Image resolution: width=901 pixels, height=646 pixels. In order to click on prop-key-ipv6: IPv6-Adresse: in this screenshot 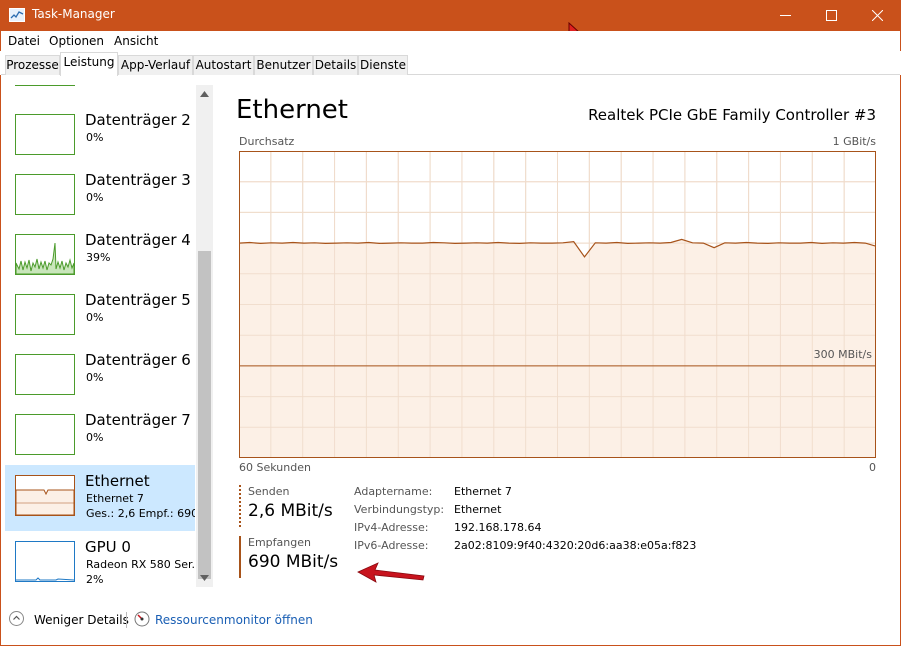, I will do `click(391, 545)`.